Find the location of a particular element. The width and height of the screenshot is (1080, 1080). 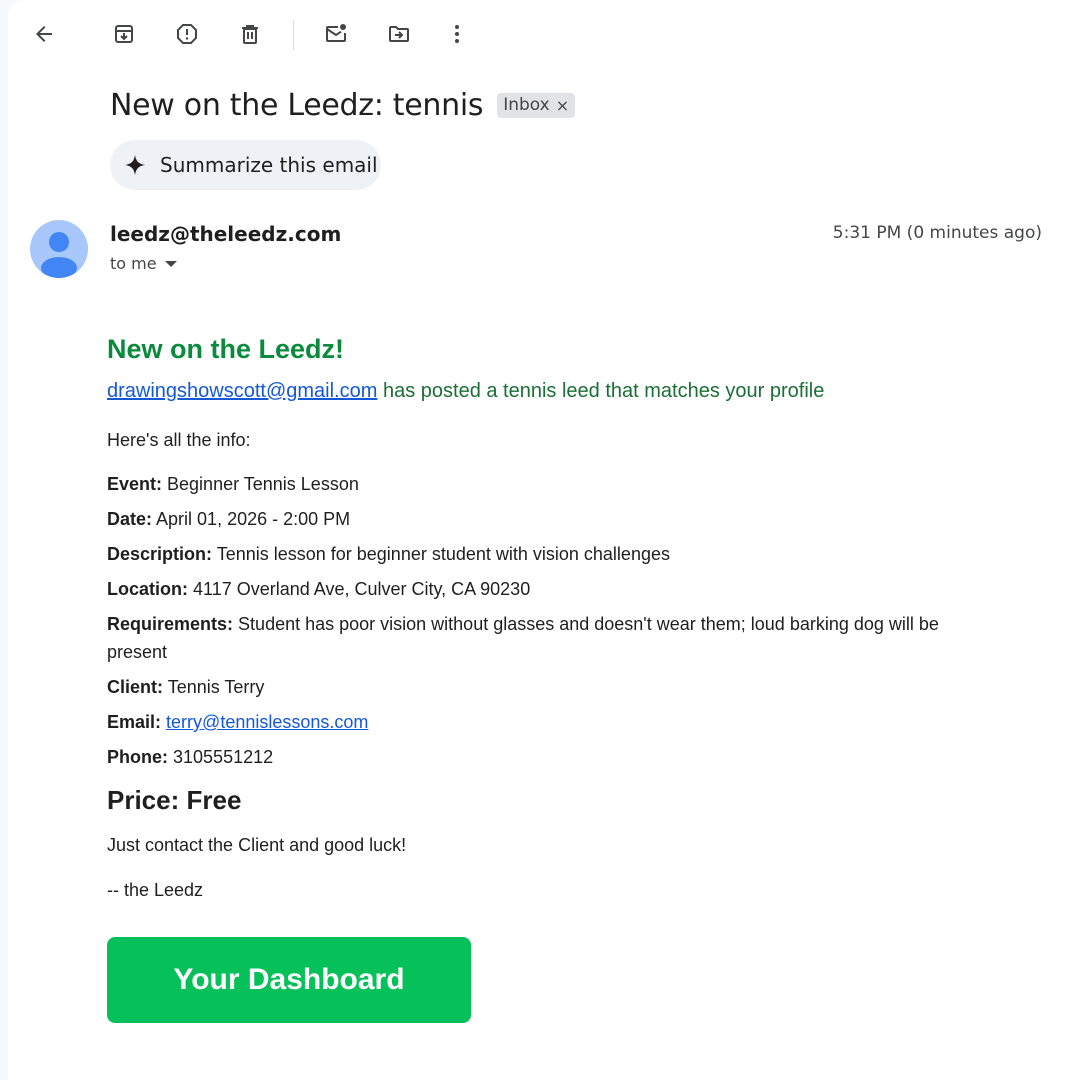

label-chip-text: Inbox is located at coordinates (526, 105).